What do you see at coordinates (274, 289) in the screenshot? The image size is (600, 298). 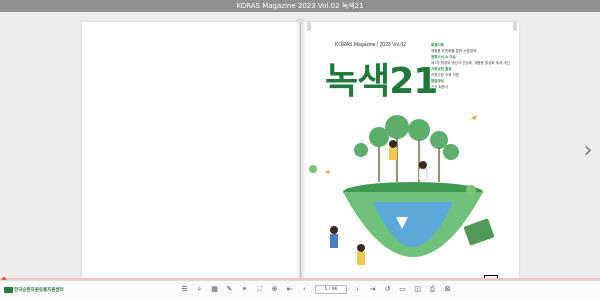 I see `zoom-in-icon: ⊕` at bounding box center [274, 289].